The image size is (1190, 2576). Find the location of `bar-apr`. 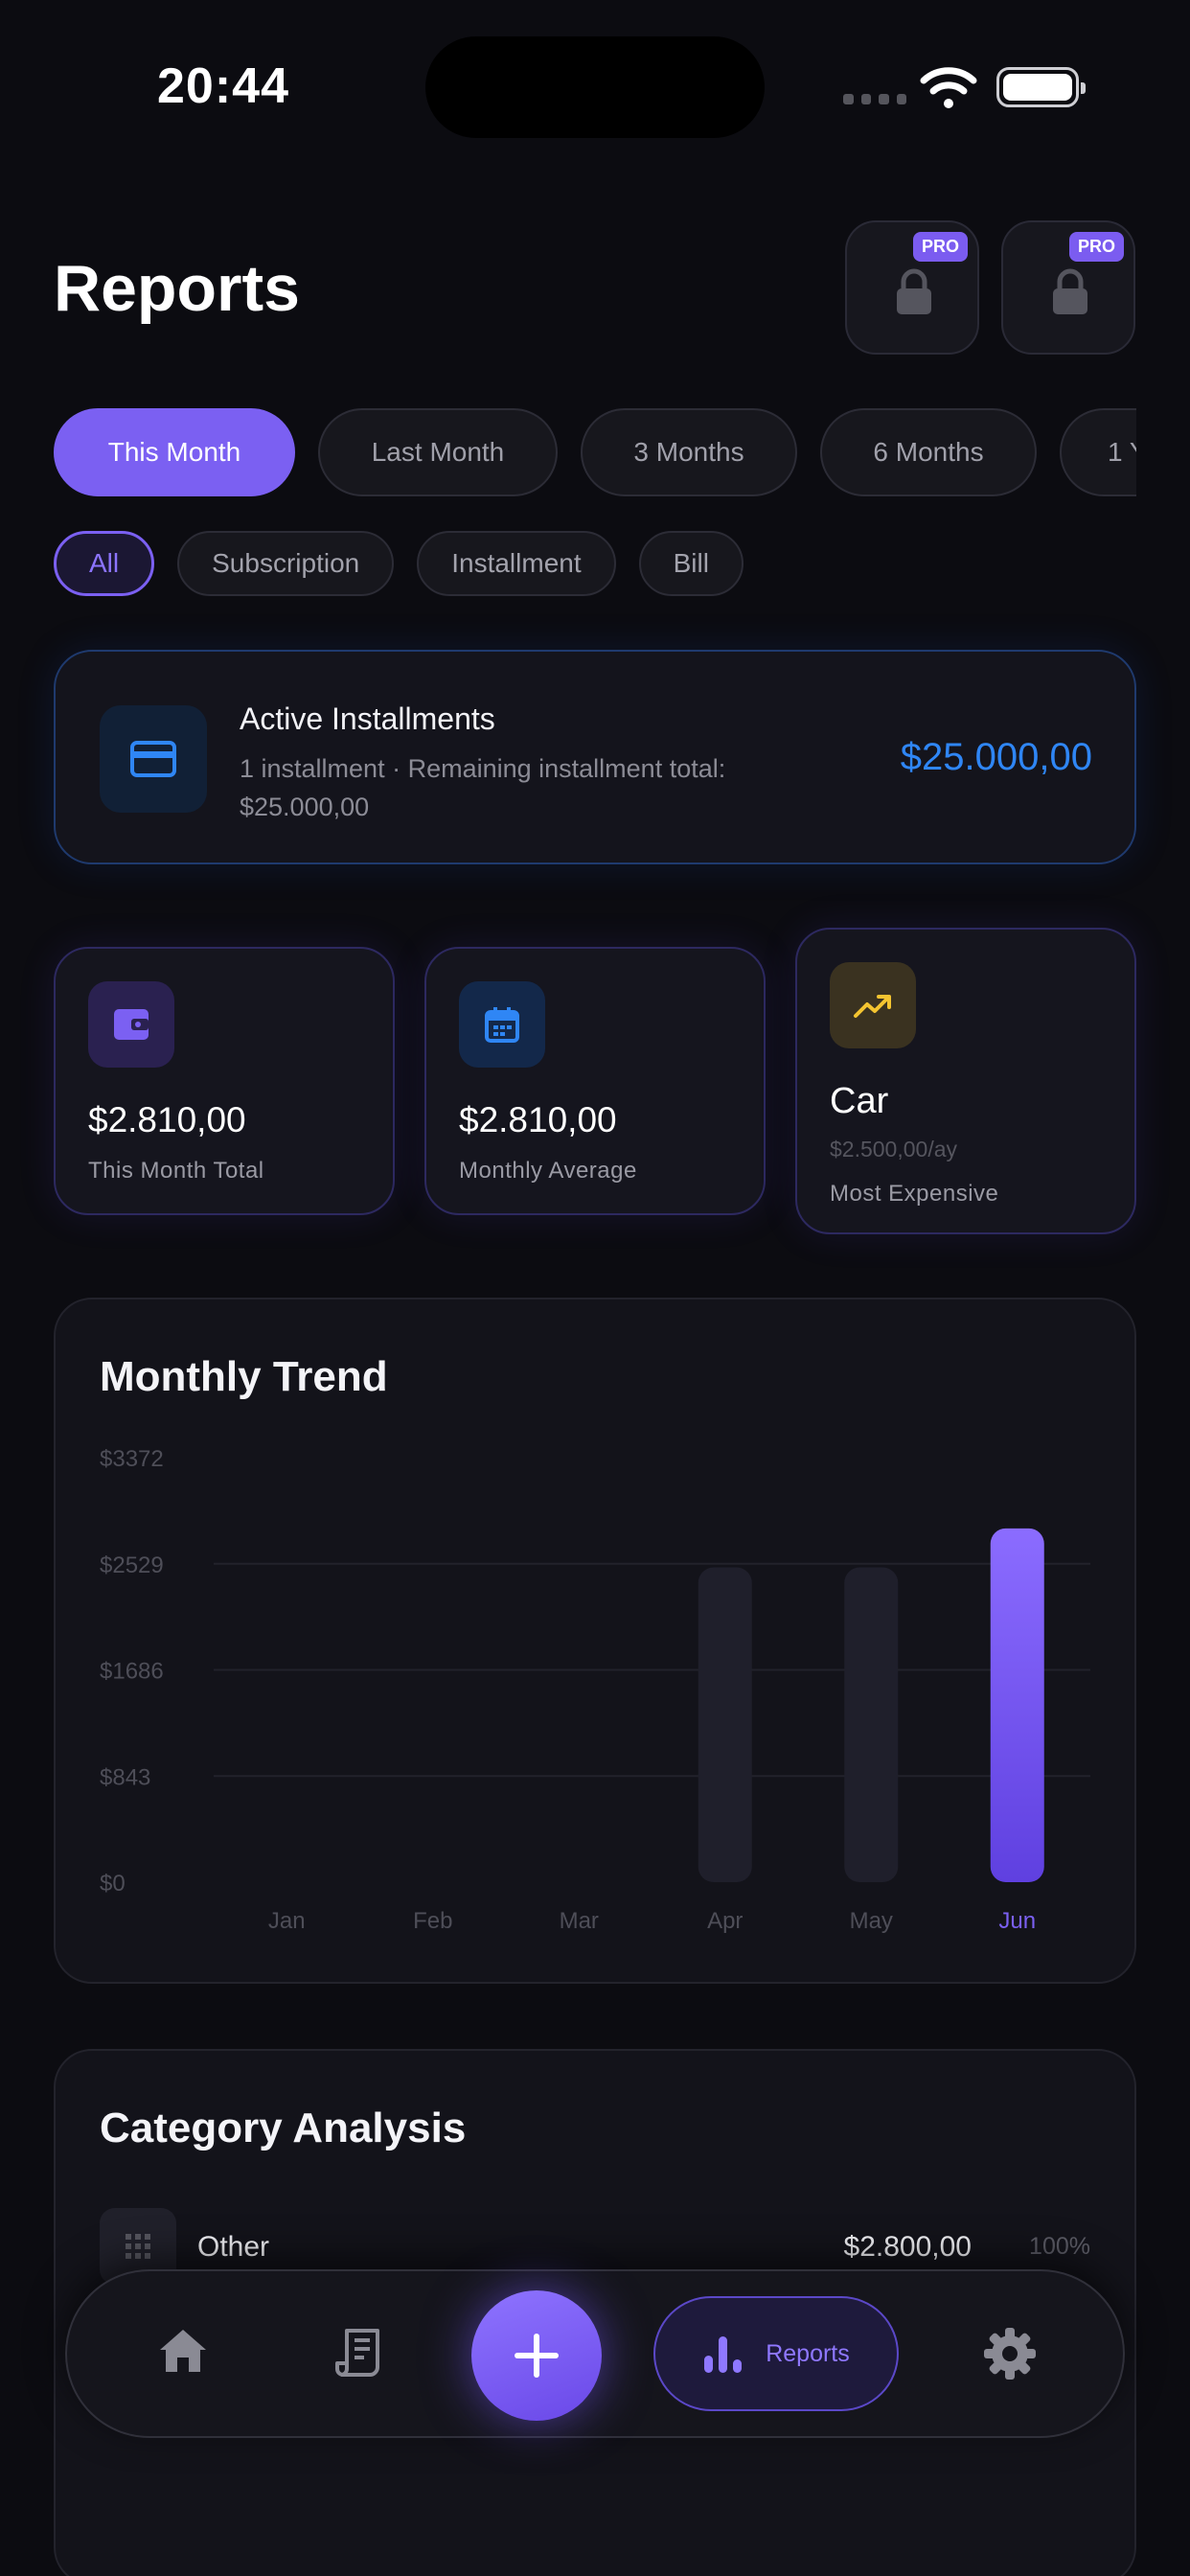

bar-apr is located at coordinates (725, 1724).